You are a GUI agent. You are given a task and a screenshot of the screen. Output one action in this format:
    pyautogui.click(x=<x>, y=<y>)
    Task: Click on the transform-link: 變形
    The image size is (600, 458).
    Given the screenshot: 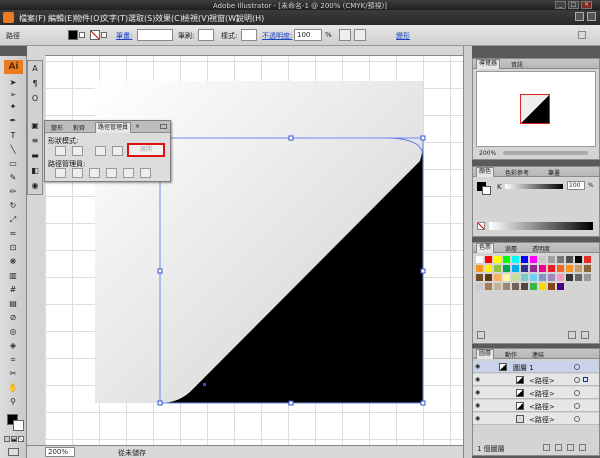 What is the action you would take?
    pyautogui.click(x=403, y=36)
    